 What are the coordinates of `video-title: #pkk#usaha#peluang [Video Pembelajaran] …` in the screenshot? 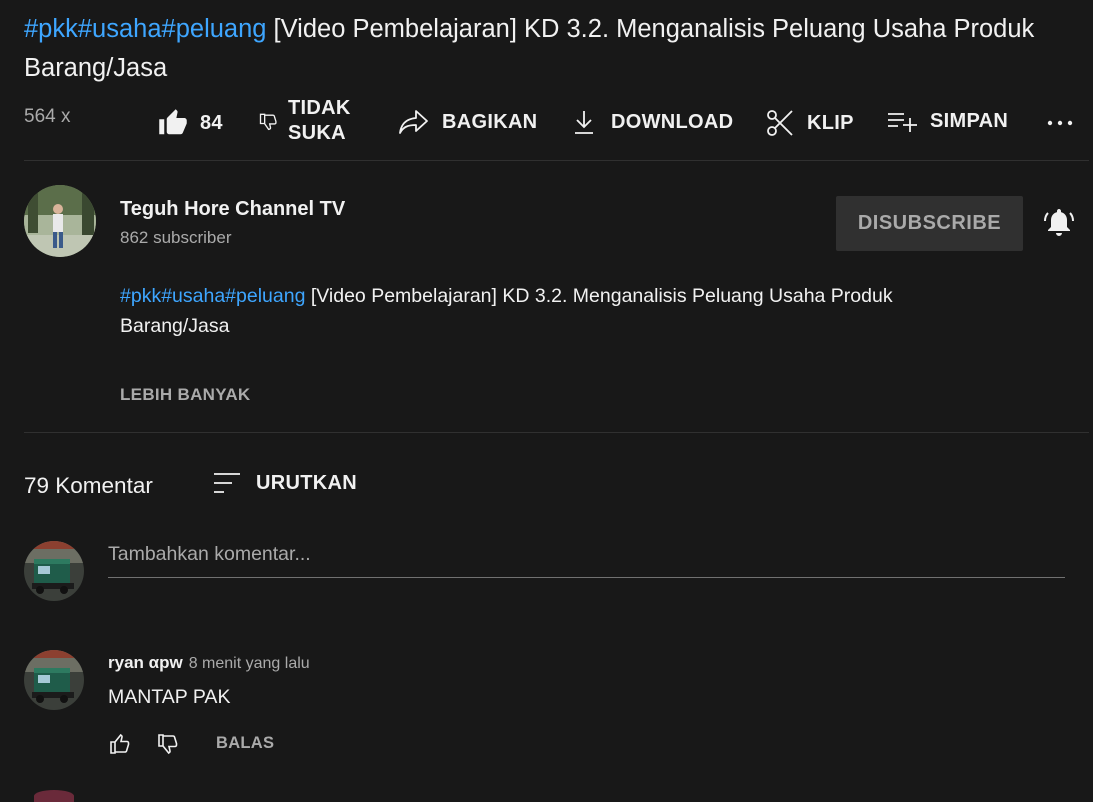 It's located at (556, 49).